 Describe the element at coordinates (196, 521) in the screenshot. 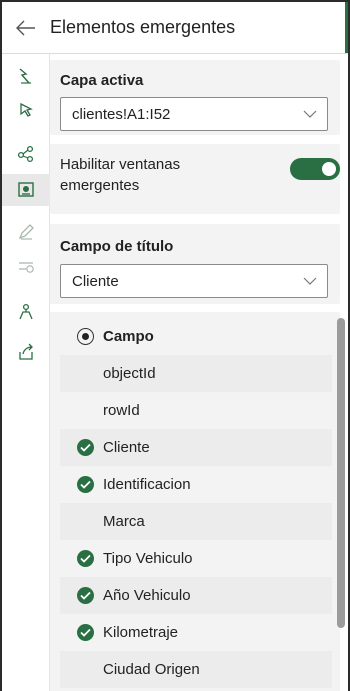

I see `field-row: Marca` at that location.